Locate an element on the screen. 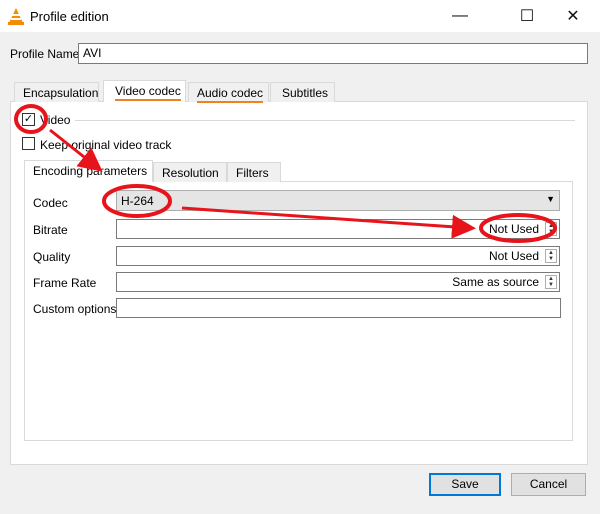 Image resolution: width=600 pixels, height=514 pixels. tab-label: Encoding parameters is located at coordinates (90, 171).